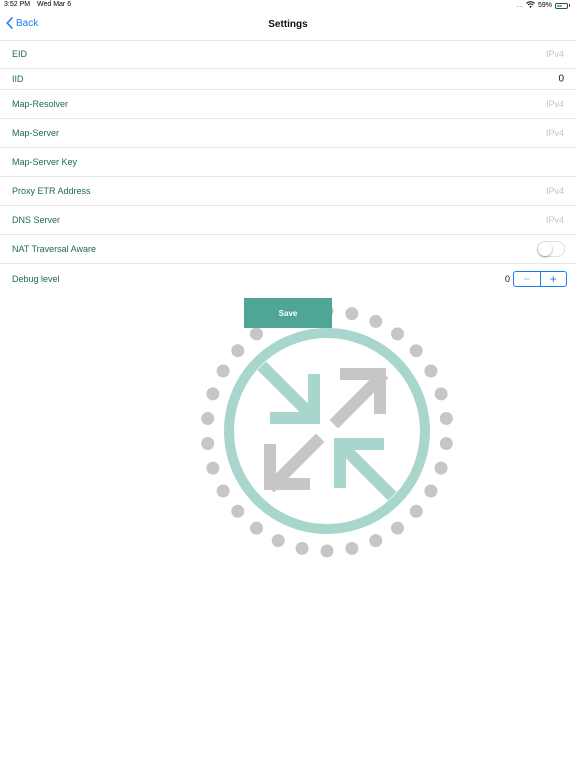  I want to click on debug-level-stepper: − +, so click(540, 278).